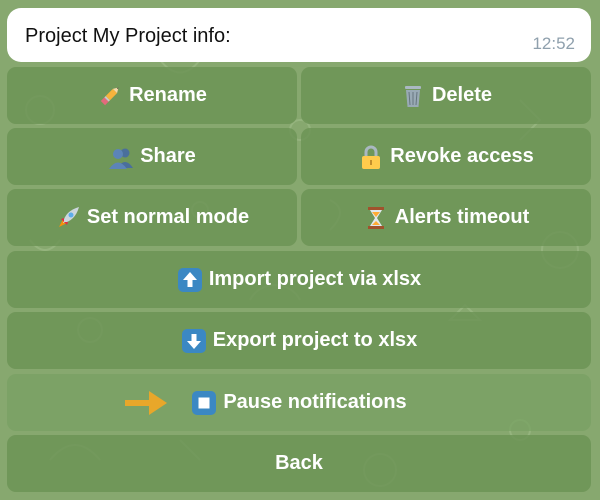 This screenshot has height=500, width=600. What do you see at coordinates (128, 36) in the screenshot?
I see `message-text: Project My Project info:` at bounding box center [128, 36].